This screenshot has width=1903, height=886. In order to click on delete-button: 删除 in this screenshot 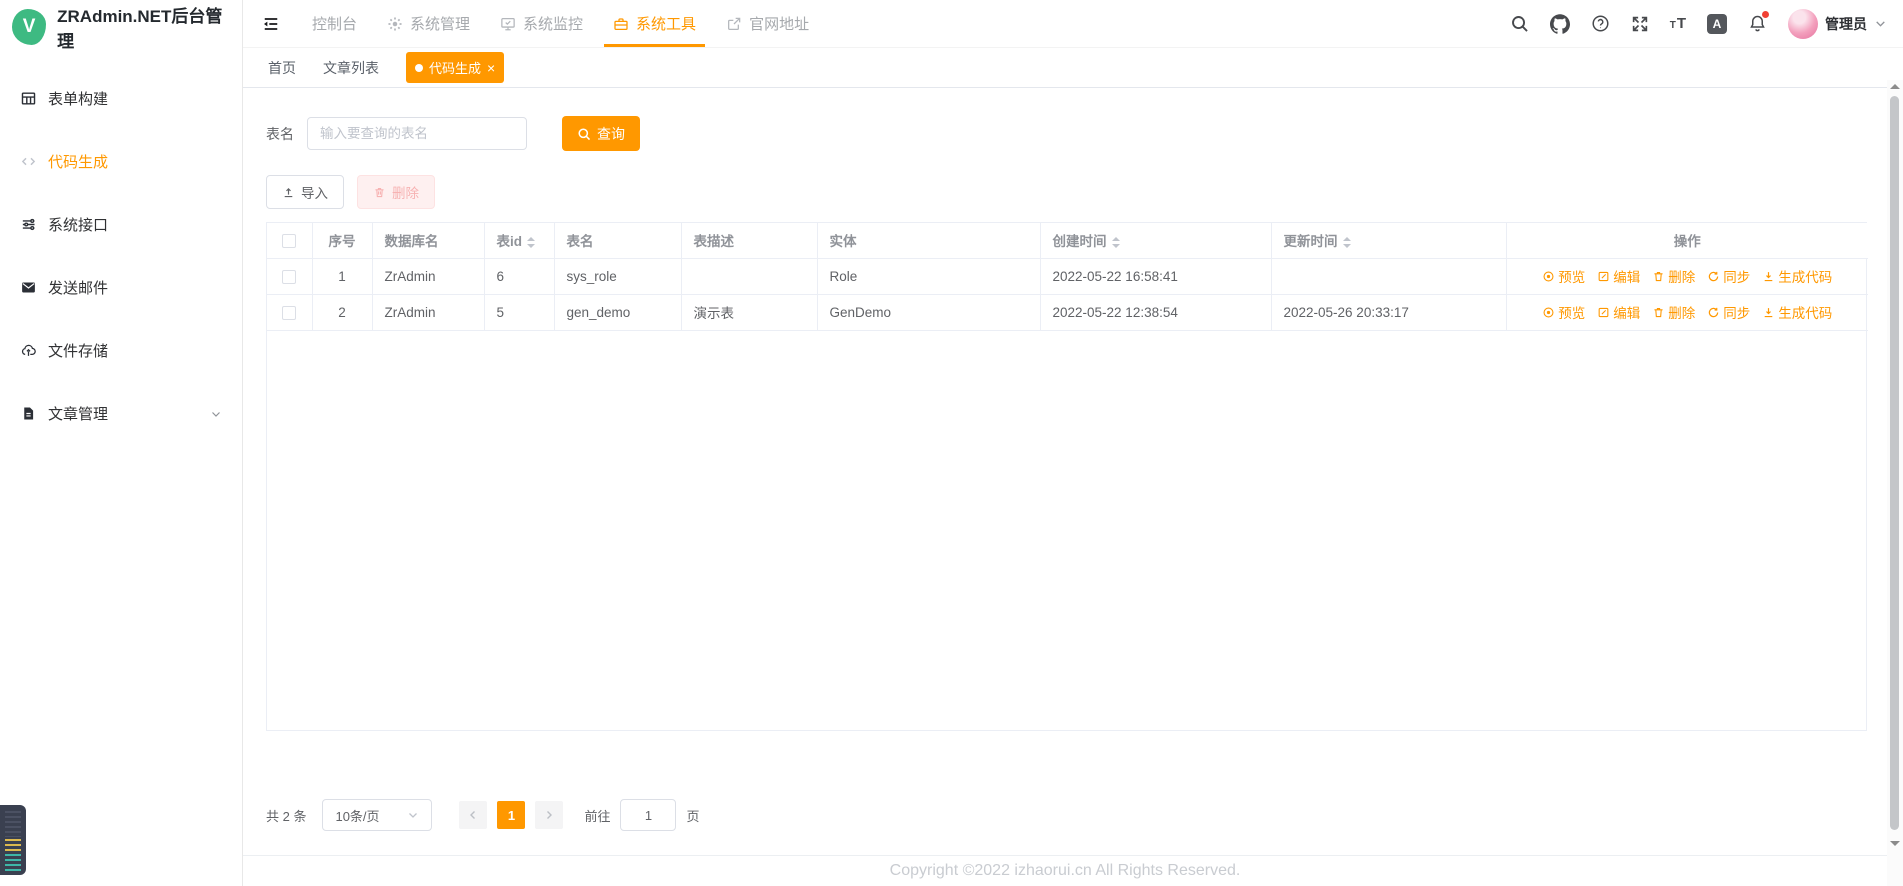, I will do `click(396, 192)`.